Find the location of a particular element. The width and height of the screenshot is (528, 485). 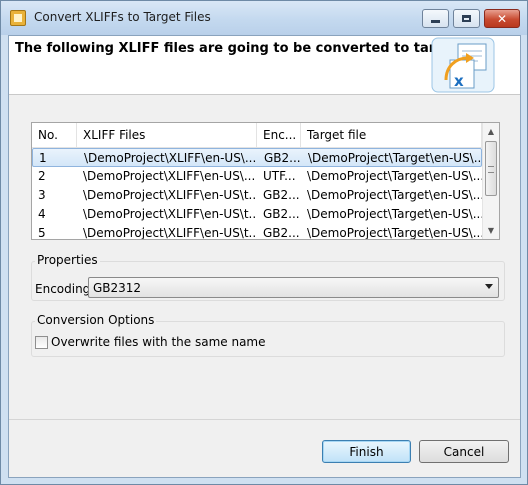

maximize-icon is located at coordinates (466, 18).